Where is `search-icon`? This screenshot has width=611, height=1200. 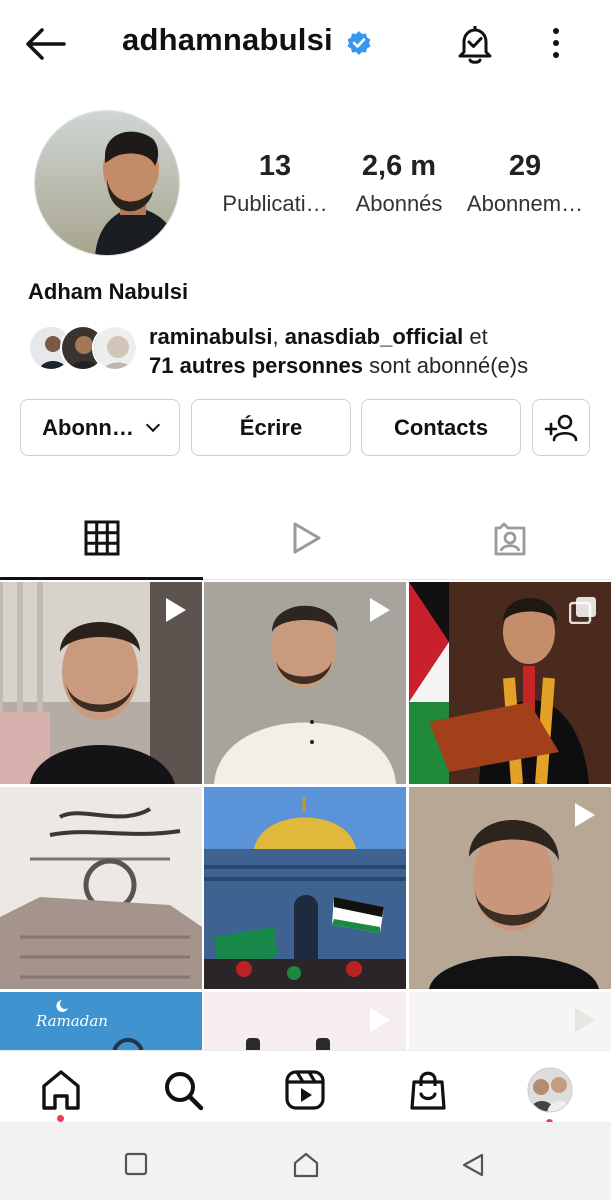
search-icon is located at coordinates (184, 1091).